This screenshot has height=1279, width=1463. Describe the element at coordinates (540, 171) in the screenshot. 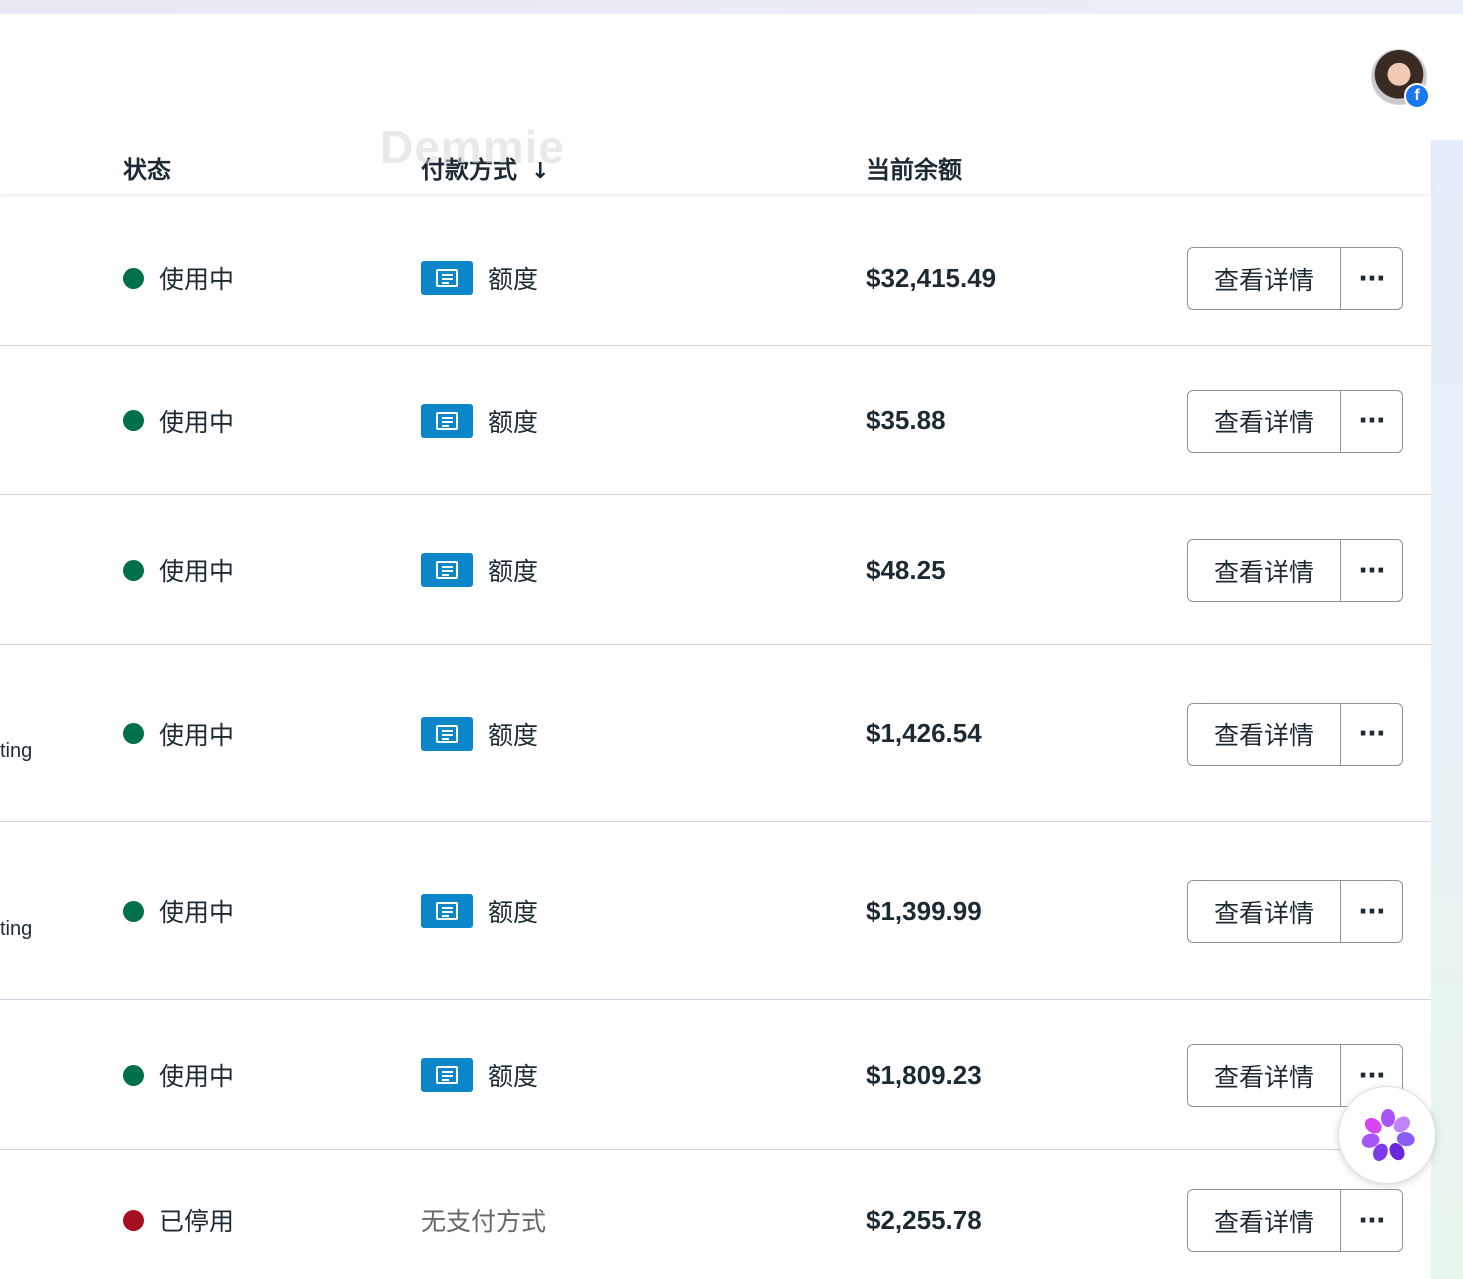

I see `sort-icon: ↓` at that location.